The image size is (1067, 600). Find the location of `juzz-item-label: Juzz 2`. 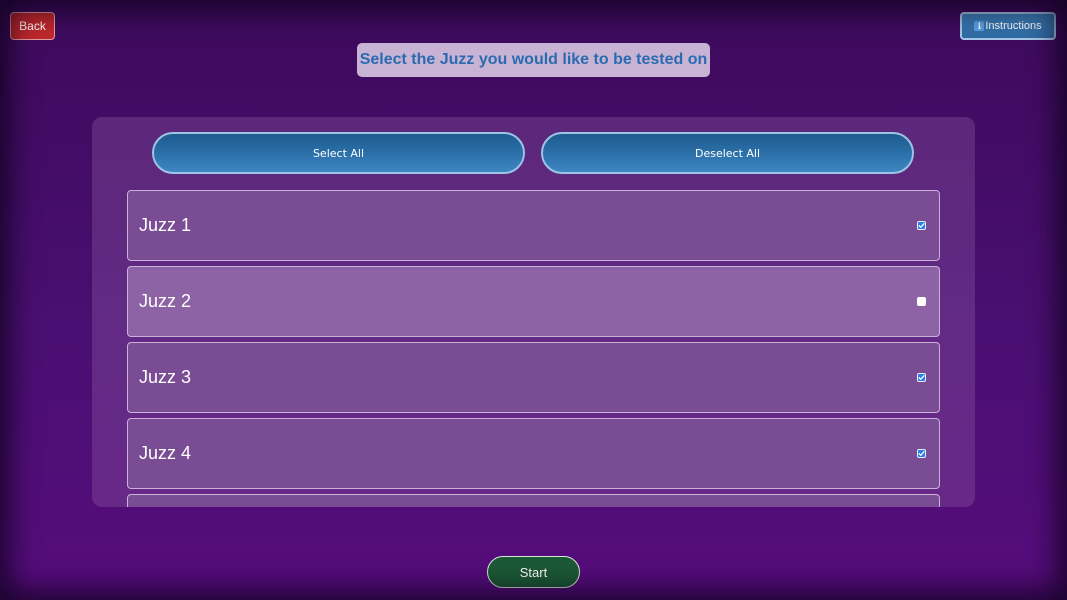

juzz-item-label: Juzz 2 is located at coordinates (165, 301).